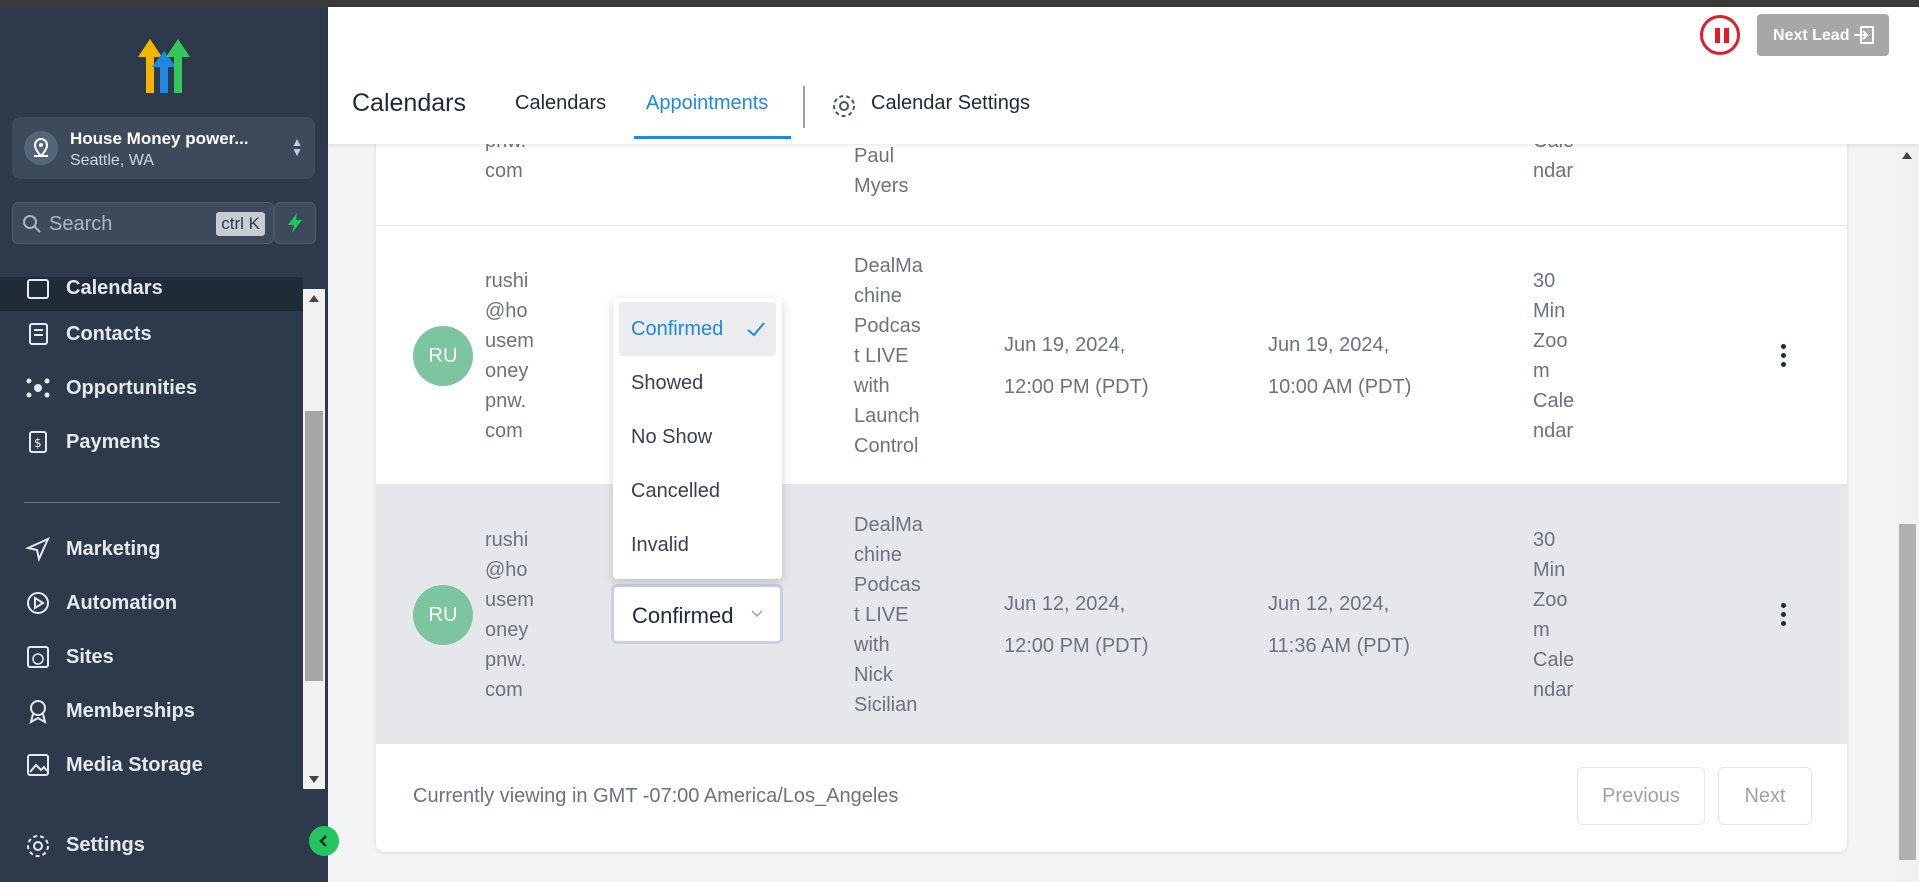 The height and width of the screenshot is (882, 1919). Describe the element at coordinates (134, 764) in the screenshot. I see `sidebar-item-label: Media Storage` at that location.